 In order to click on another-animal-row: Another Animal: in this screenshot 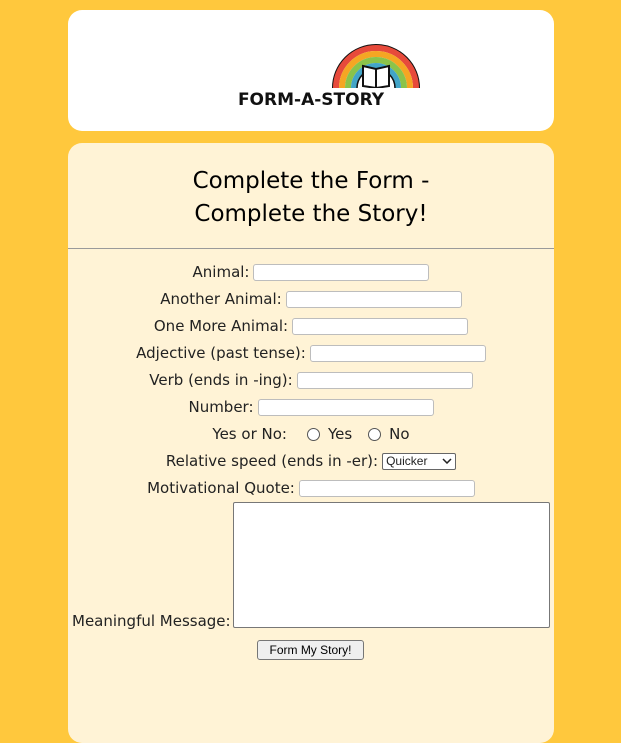, I will do `click(311, 299)`.